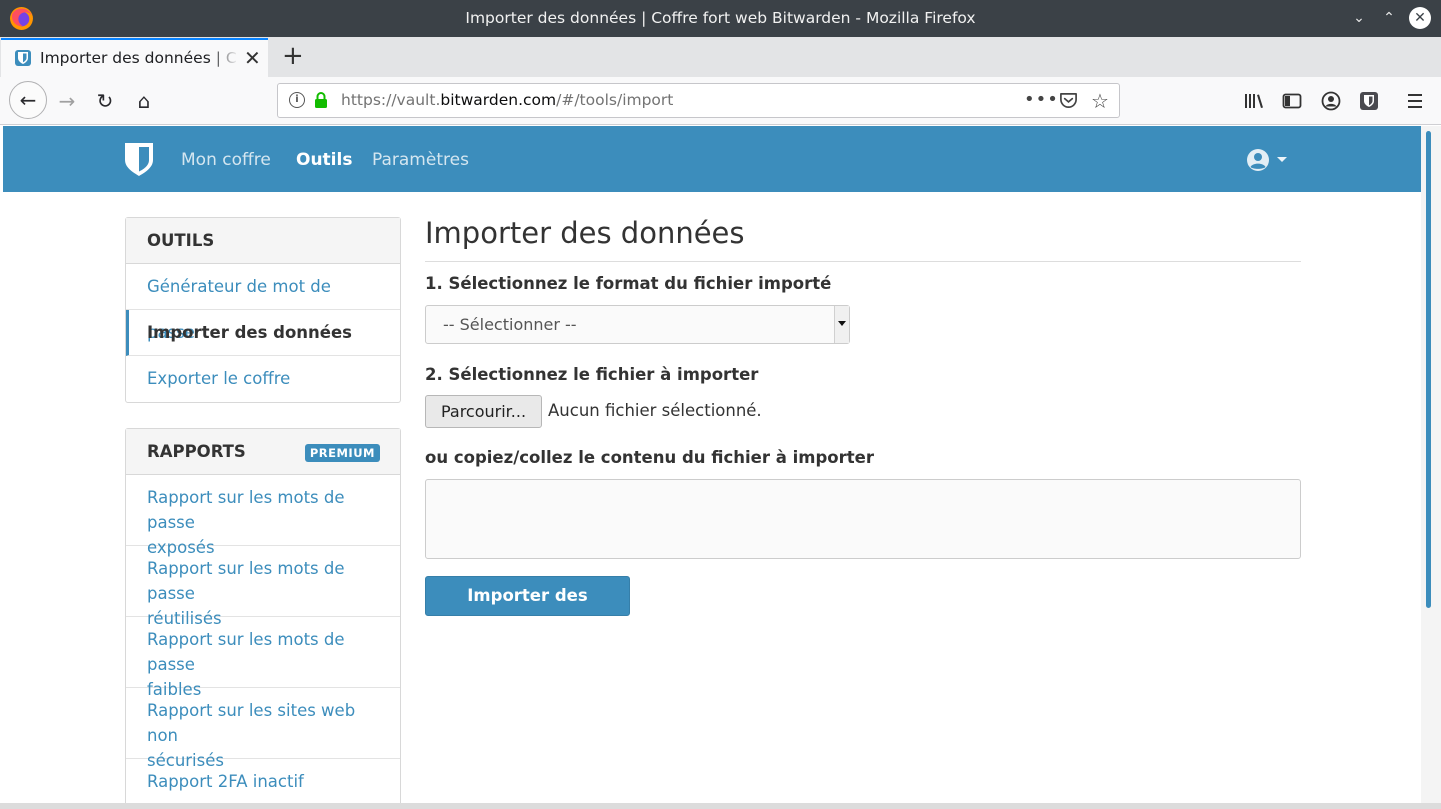 Image resolution: width=1441 pixels, height=809 pixels. Describe the element at coordinates (263, 241) in the screenshot. I see `tools-card-title: OUTILS` at that location.